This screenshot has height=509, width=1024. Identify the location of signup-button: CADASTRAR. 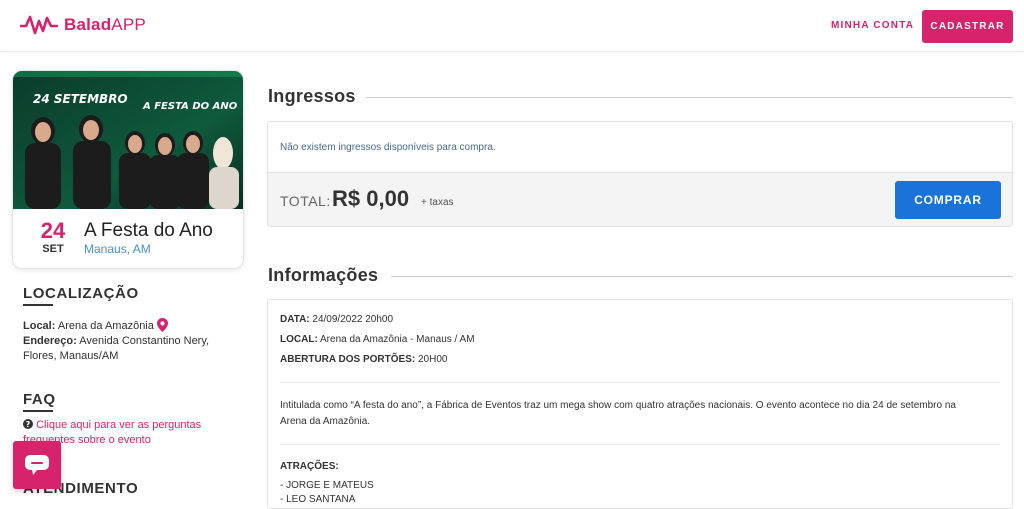
(967, 26).